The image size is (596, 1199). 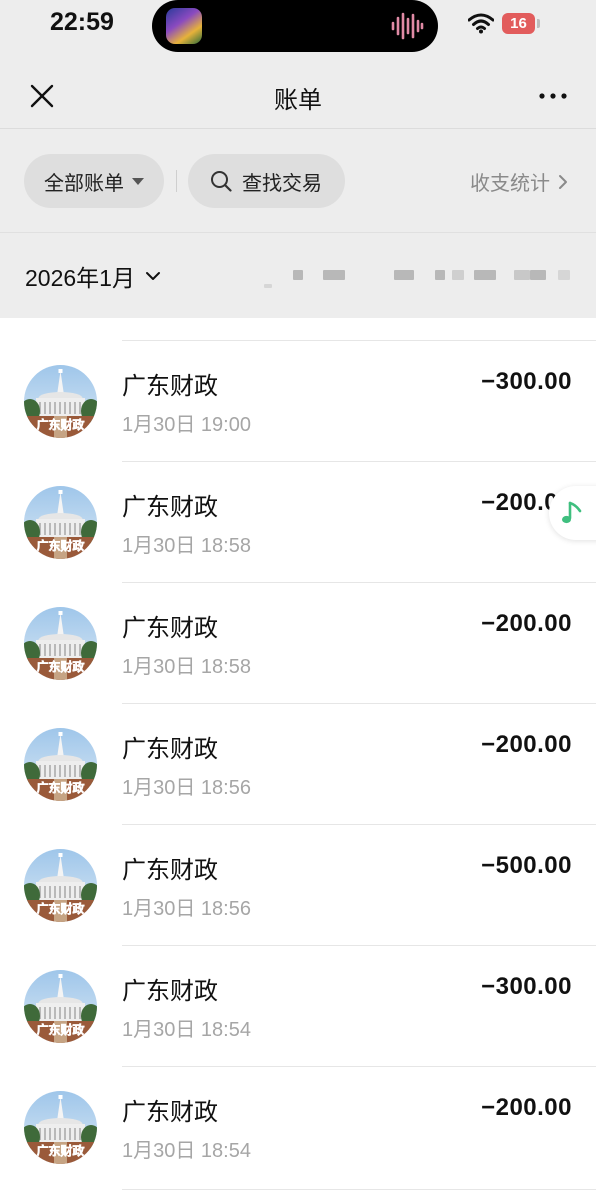 What do you see at coordinates (80, 278) in the screenshot?
I see `month-label: 2026年1月` at bounding box center [80, 278].